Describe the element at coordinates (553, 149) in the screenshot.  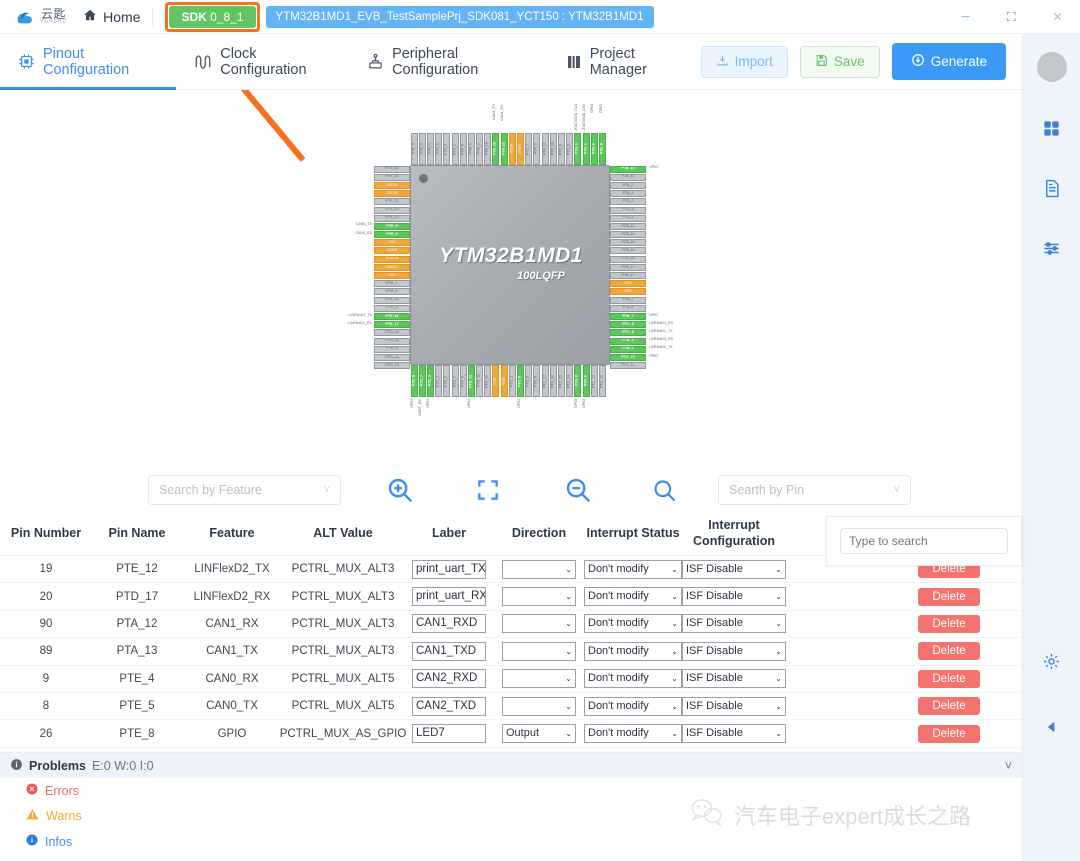
I see `chip-pin: PTE_10` at that location.